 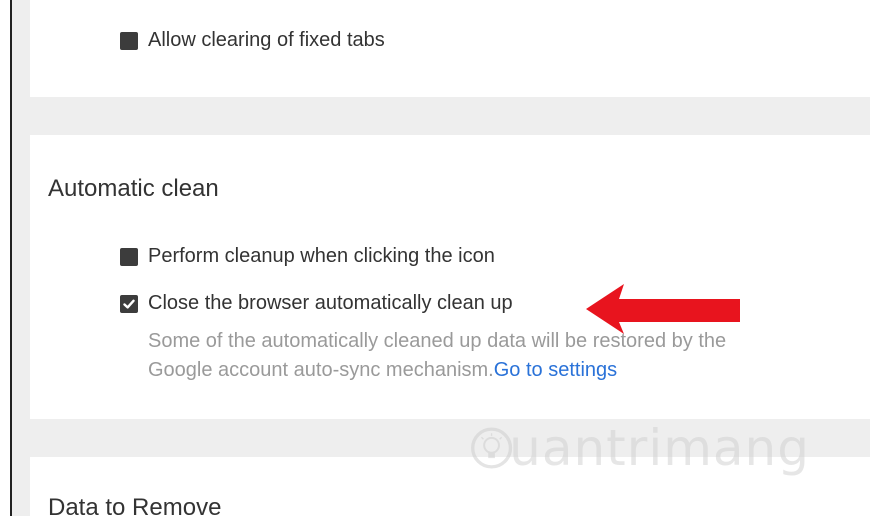 I want to click on fixed-tabs-label: Allow clearing of fixed tabs, so click(x=266, y=40).